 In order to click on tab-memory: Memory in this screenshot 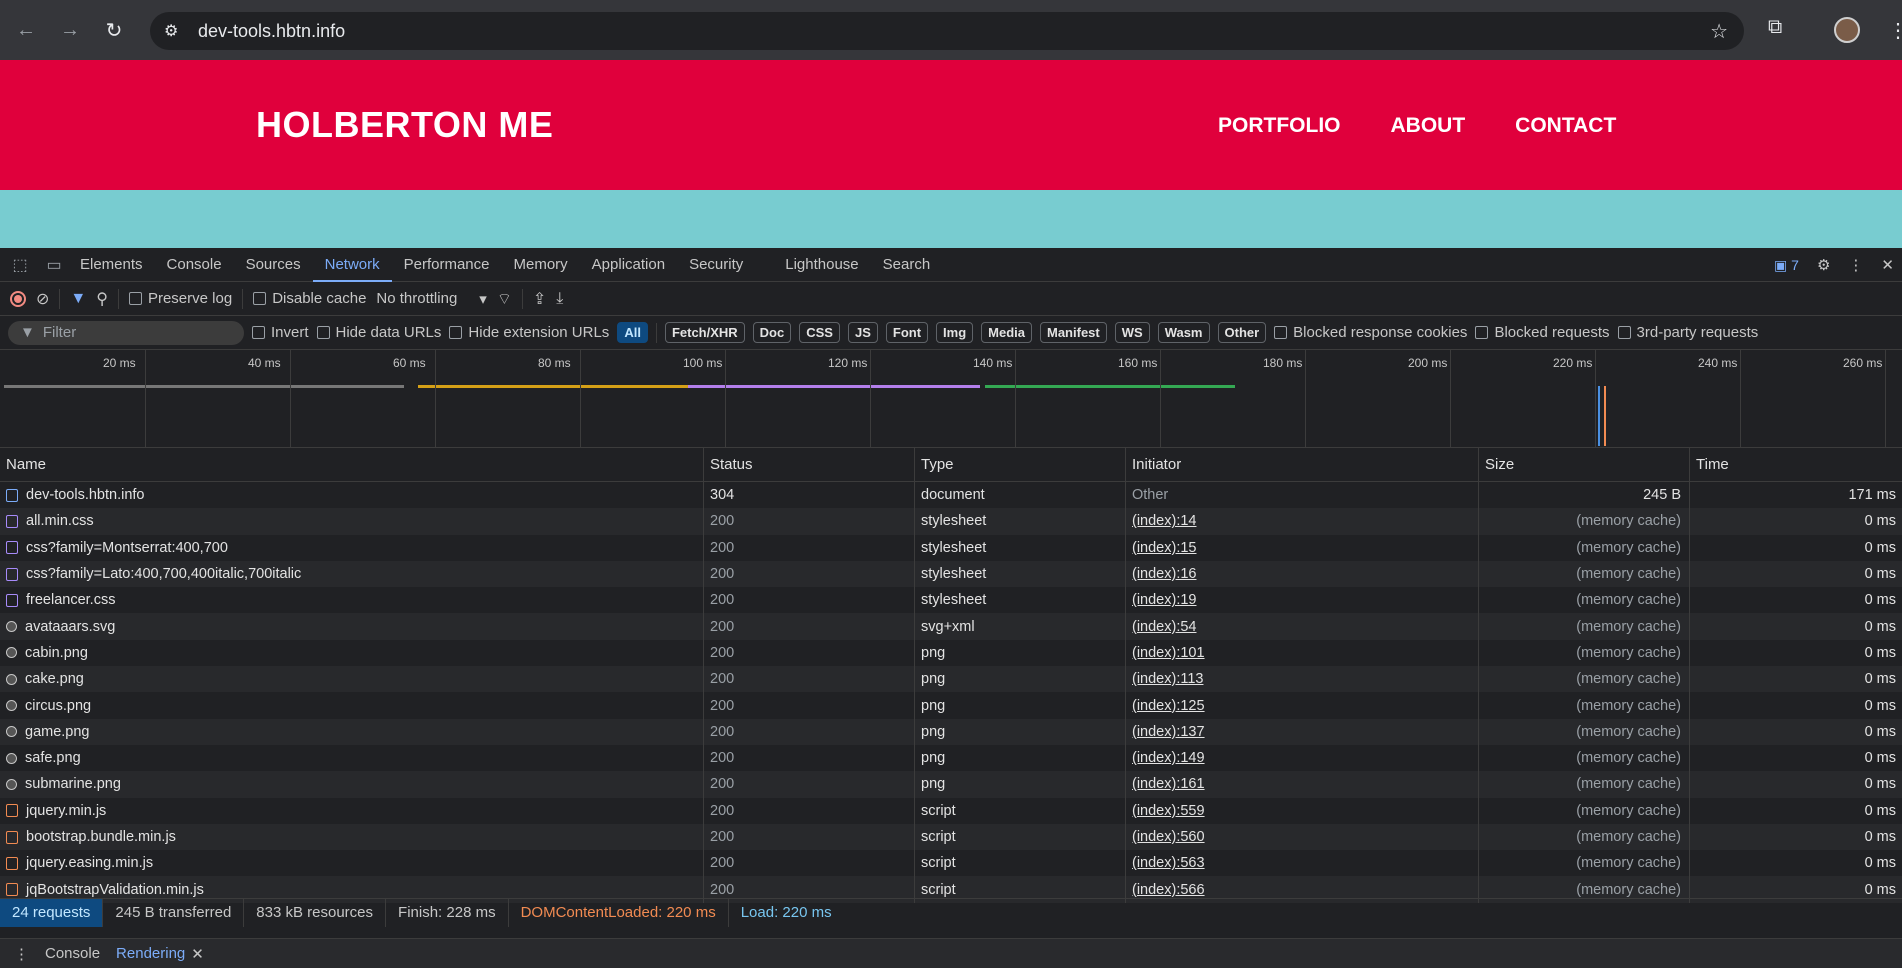, I will do `click(541, 265)`.